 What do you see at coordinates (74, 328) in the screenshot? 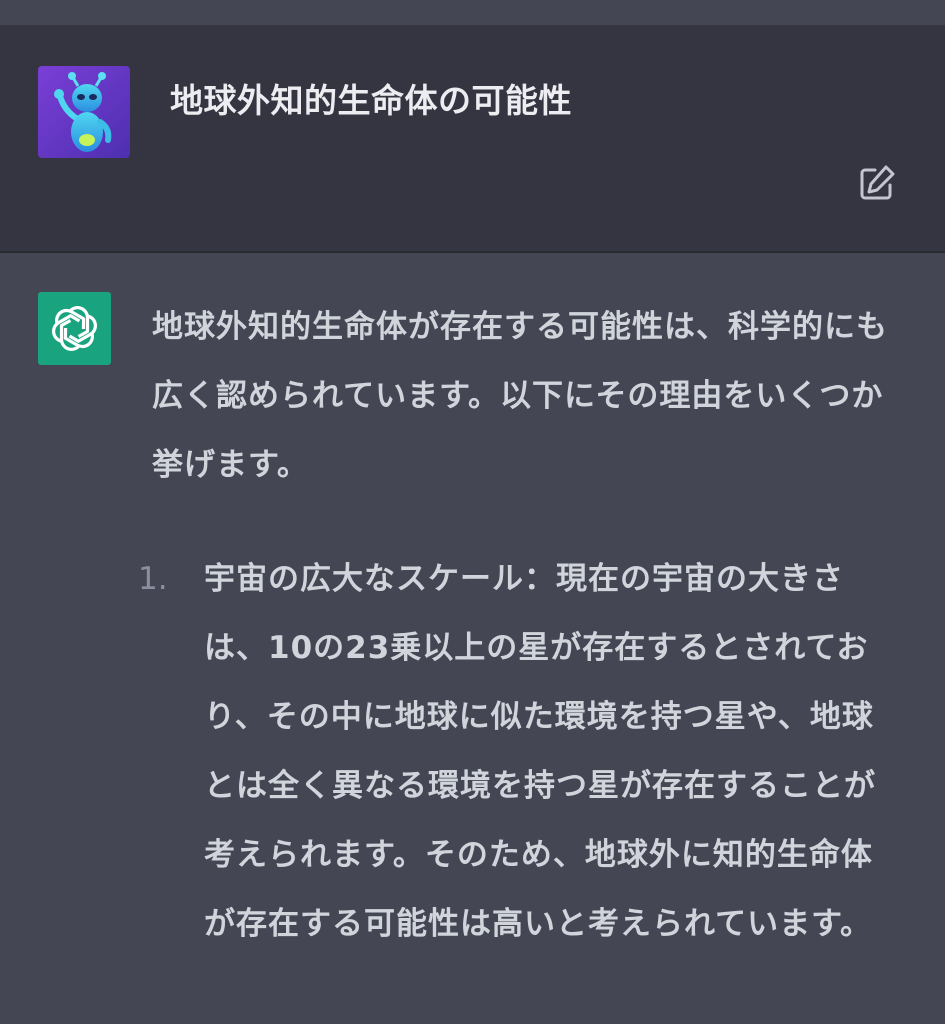
I see `openai-logo-icon` at bounding box center [74, 328].